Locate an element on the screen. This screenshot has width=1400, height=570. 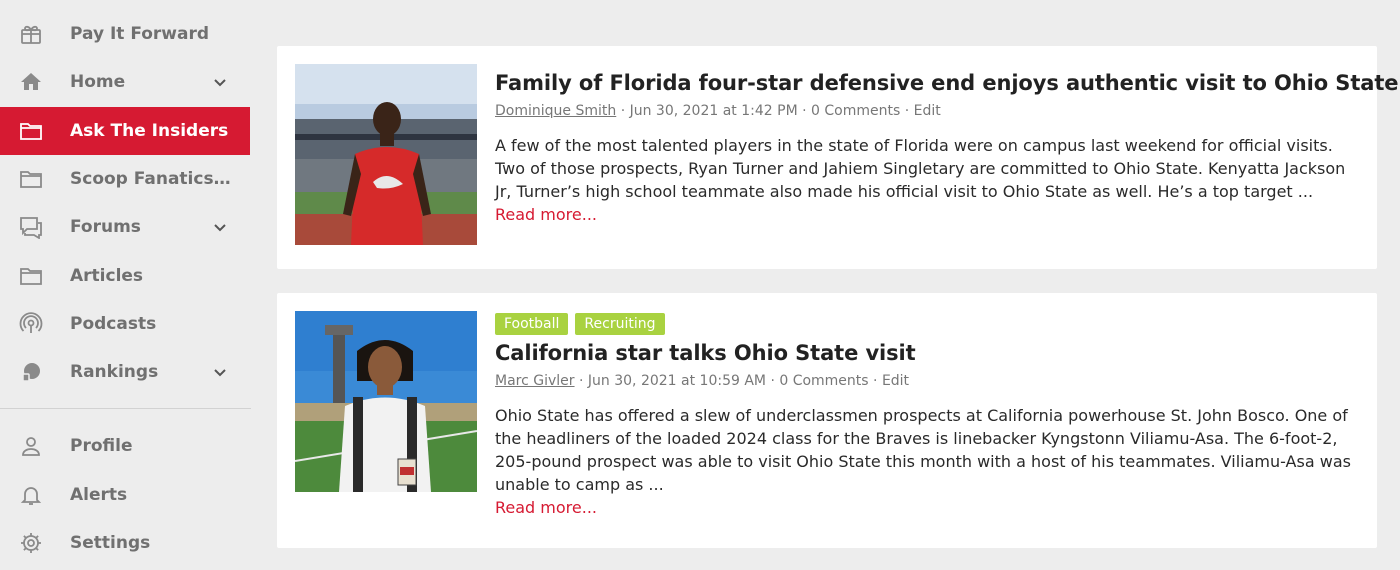
article-meta-text: · Jun 30, 2021 at 1:42 PM · 0 Comments · is located at coordinates (765, 111).